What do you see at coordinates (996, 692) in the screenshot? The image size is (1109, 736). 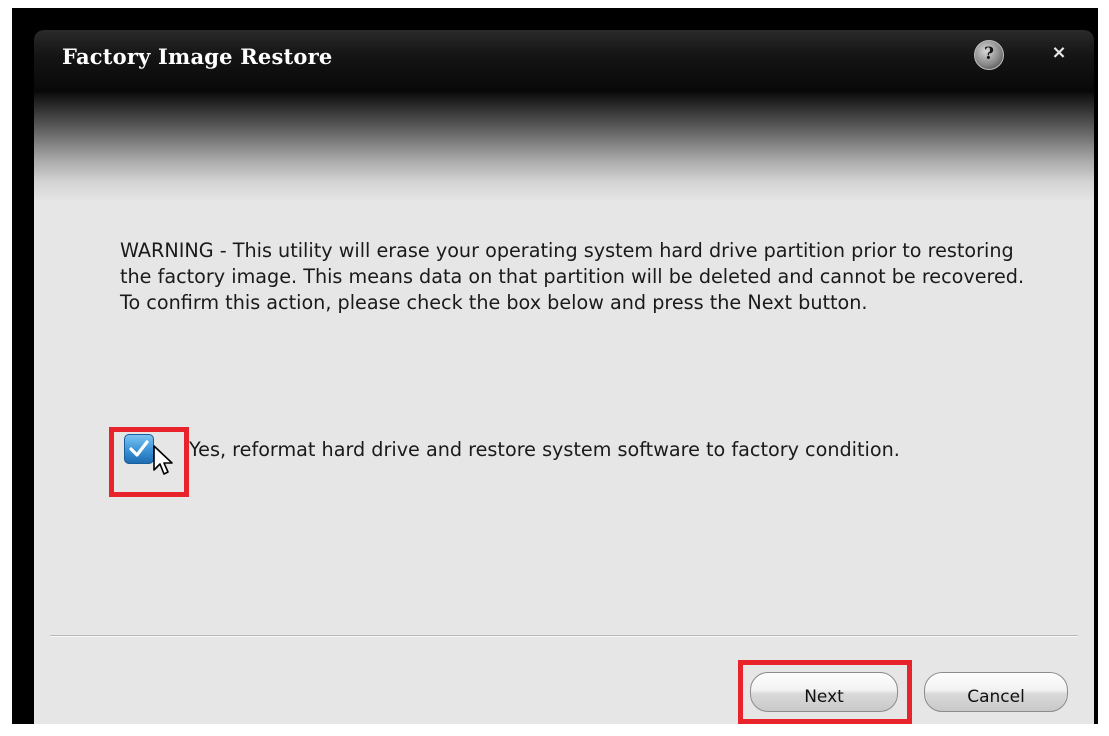 I see `cancel-button: Cancel` at bounding box center [996, 692].